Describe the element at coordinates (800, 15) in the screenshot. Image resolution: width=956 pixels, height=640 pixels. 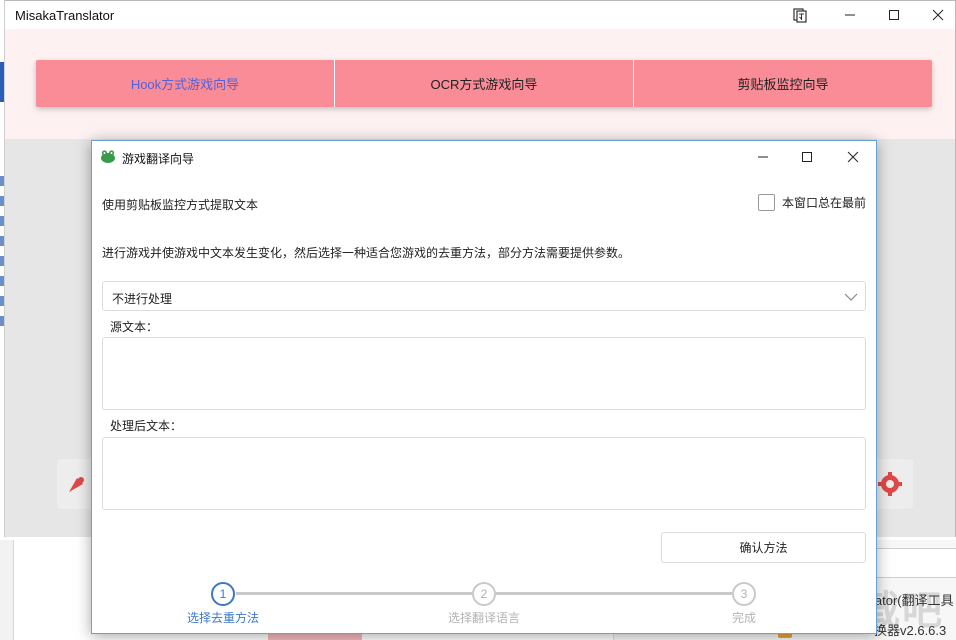
I see `translate-icon` at that location.